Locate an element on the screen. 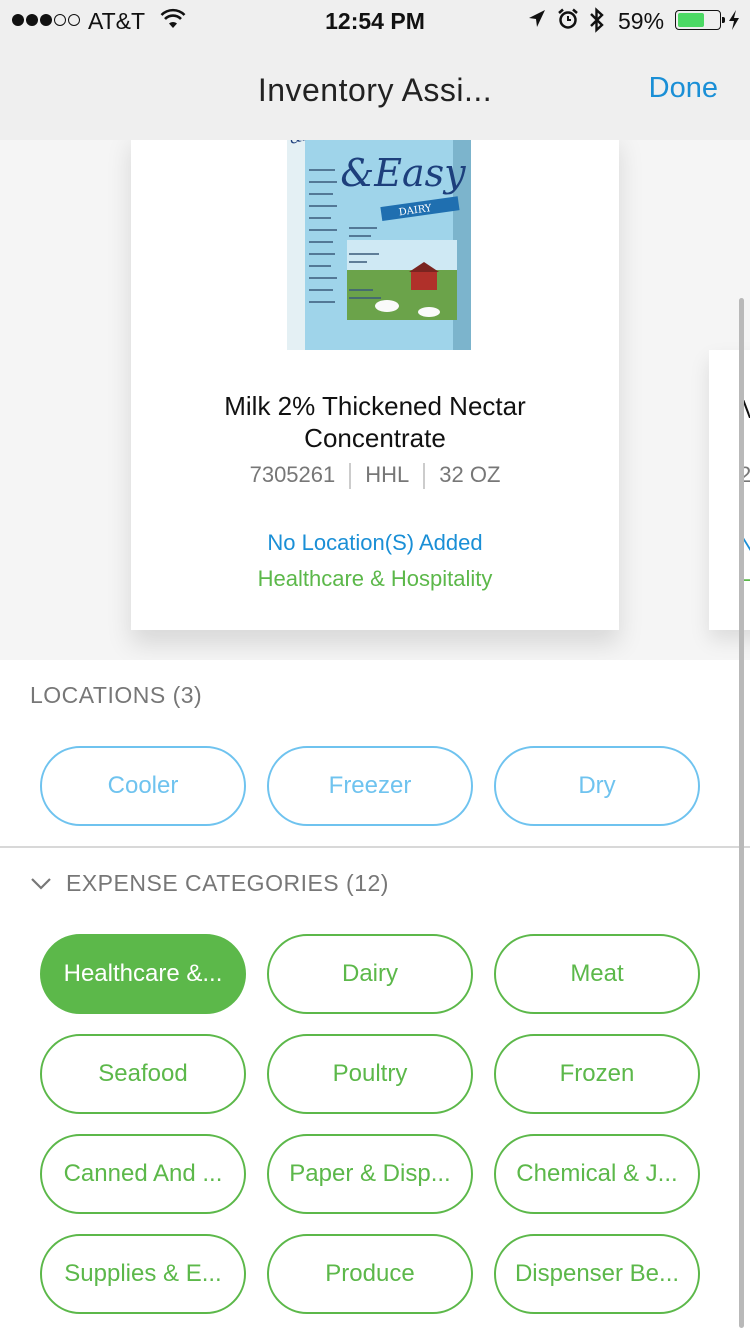  status-bar: AT&T 12:54 PM 59% is located at coordinates (375, 20).